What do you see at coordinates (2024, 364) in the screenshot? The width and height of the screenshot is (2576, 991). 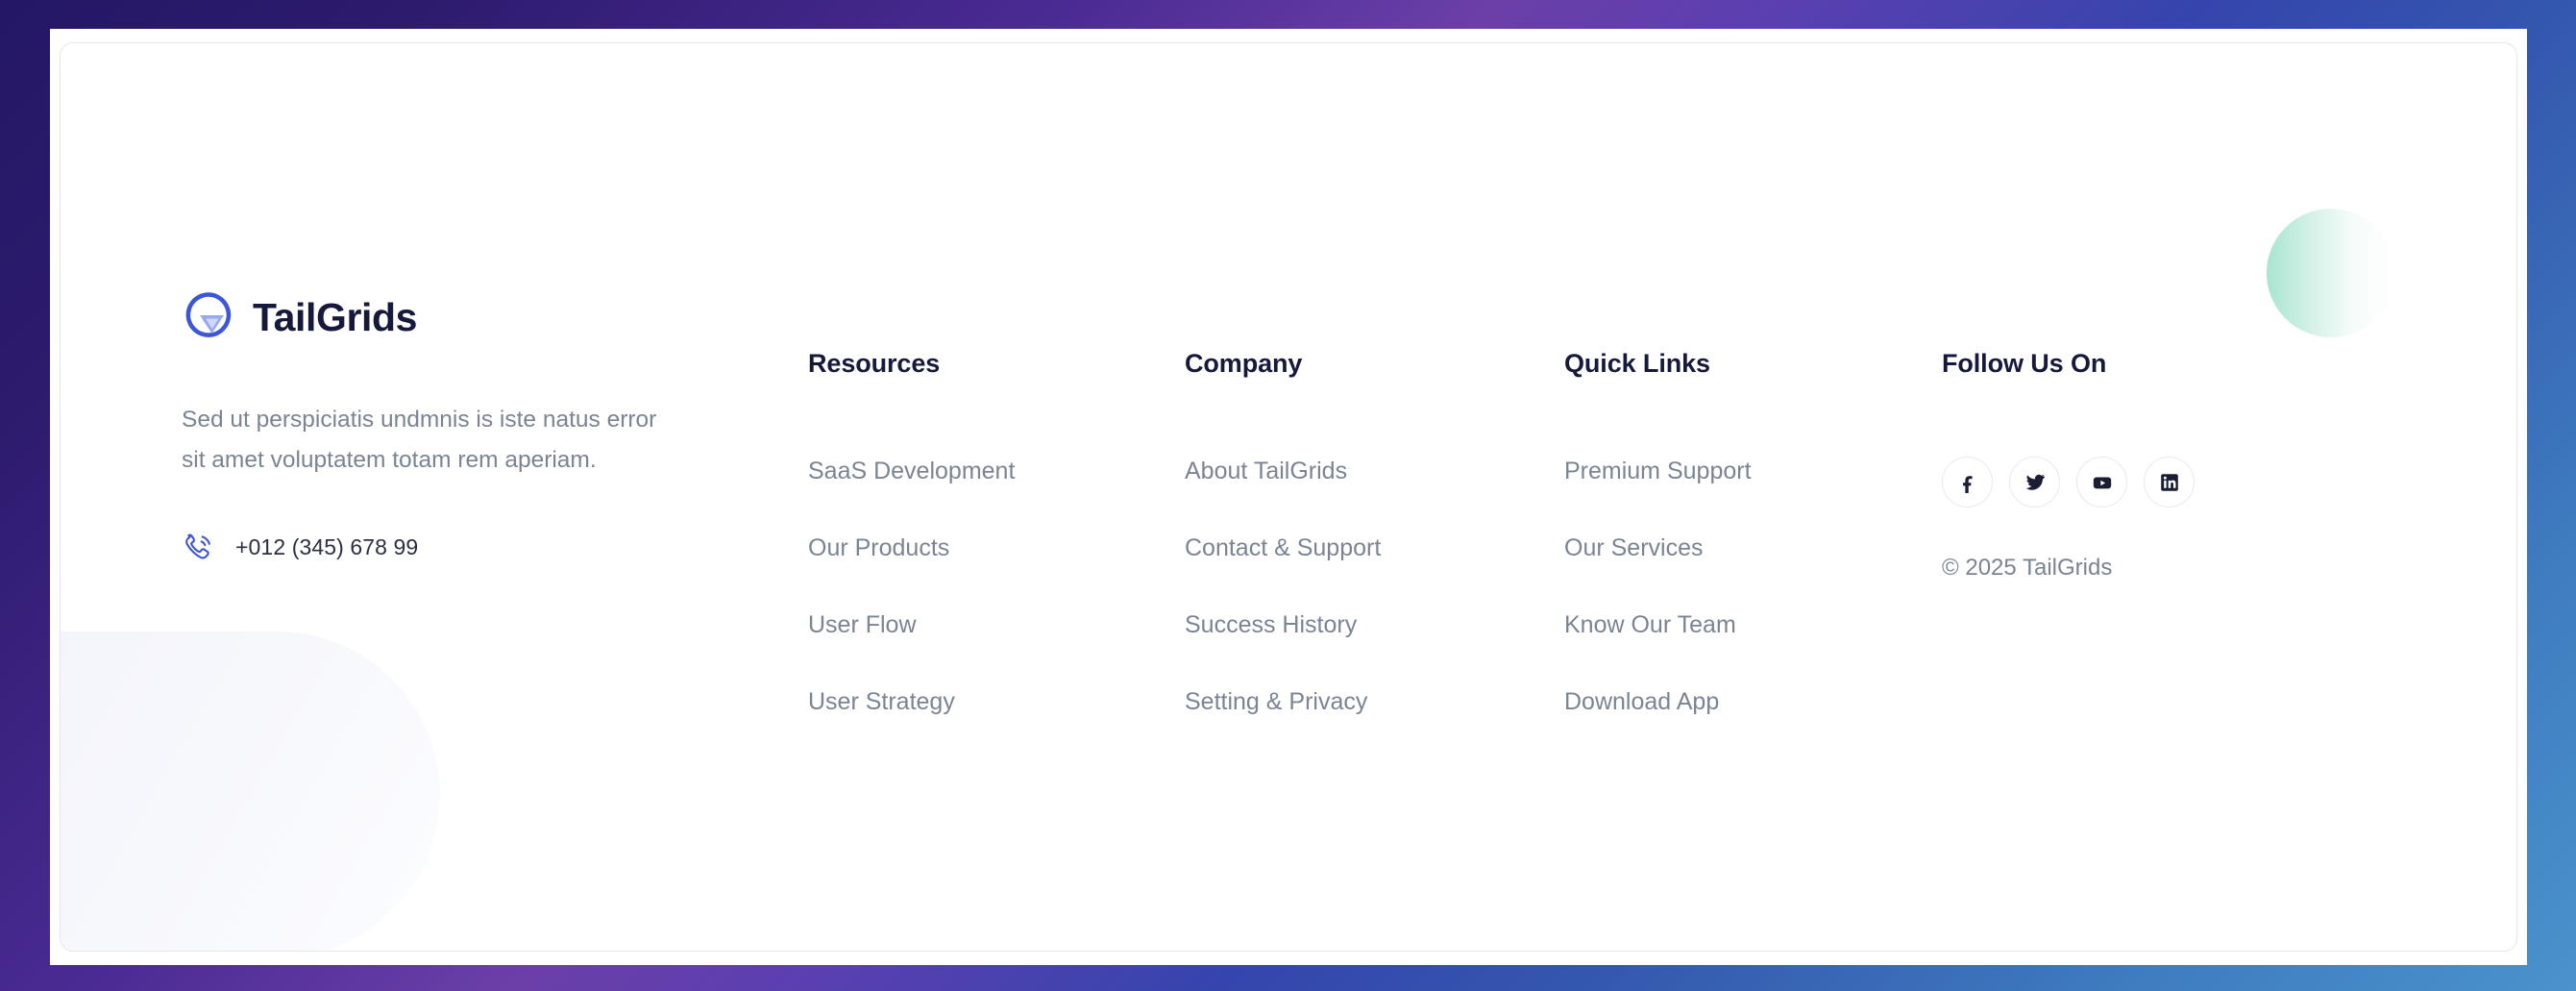 I see `column-title: Follow Us On` at bounding box center [2024, 364].